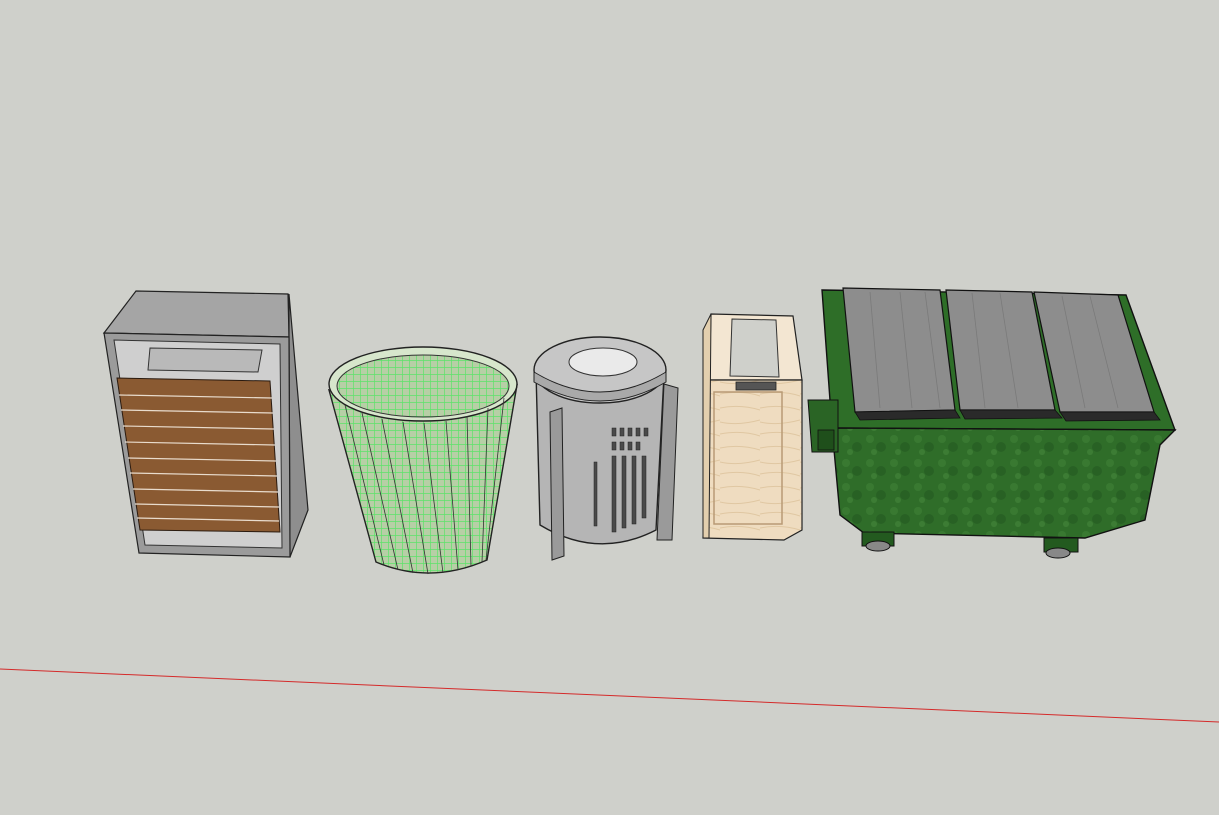 The height and width of the screenshot is (815, 1219). Describe the element at coordinates (205, 424) in the screenshot. I see `slatted-bin-model` at that location.